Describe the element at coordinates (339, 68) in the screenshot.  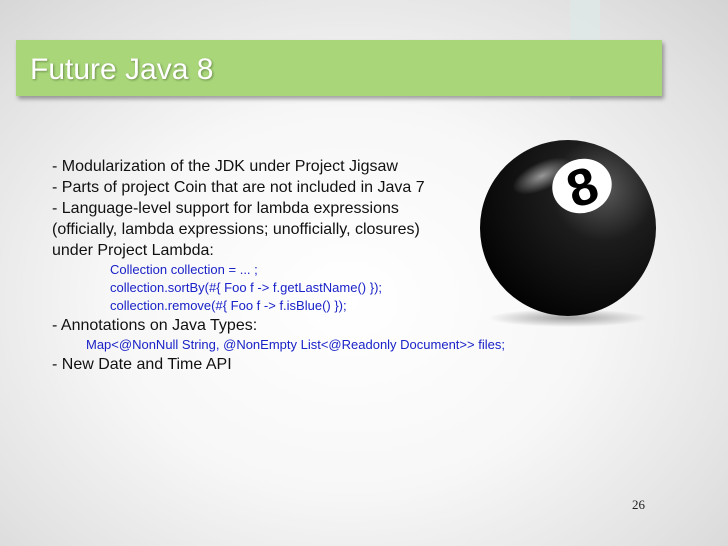
I see `title-bar: Future Java 8` at that location.